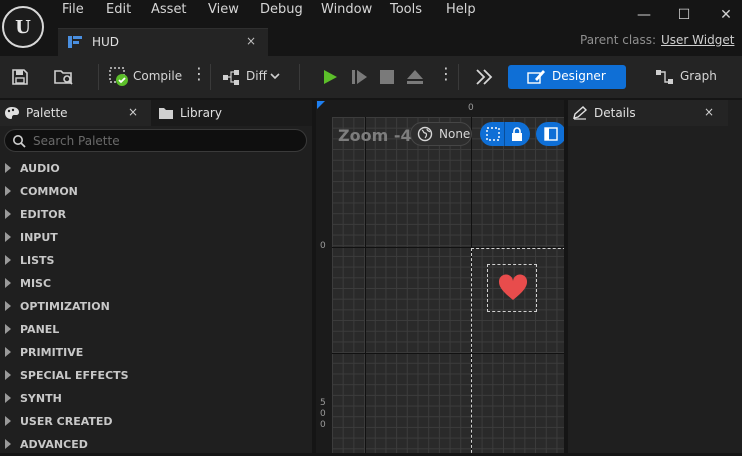 Image resolution: width=742 pixels, height=456 pixels. Describe the element at coordinates (461, 9) in the screenshot. I see `menu-help: Help` at that location.